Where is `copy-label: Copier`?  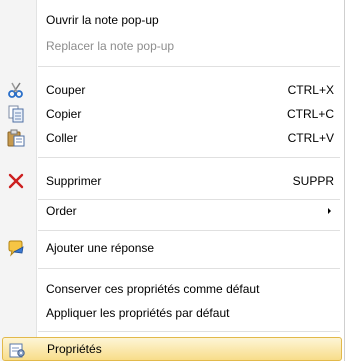
copy-label: Copier is located at coordinates (64, 114).